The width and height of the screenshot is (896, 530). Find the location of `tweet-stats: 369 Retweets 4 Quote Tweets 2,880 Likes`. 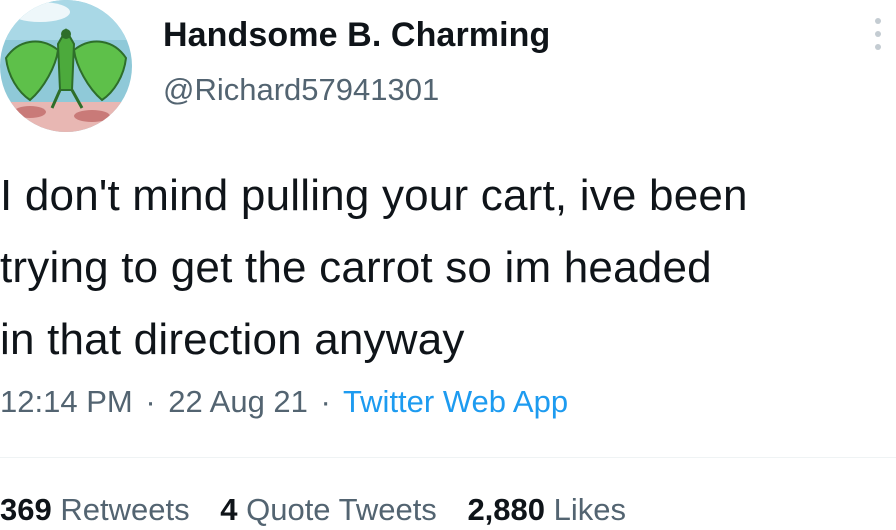

tweet-stats: 369 Retweets 4 Quote Tweets 2,880 Likes is located at coordinates (324, 510).